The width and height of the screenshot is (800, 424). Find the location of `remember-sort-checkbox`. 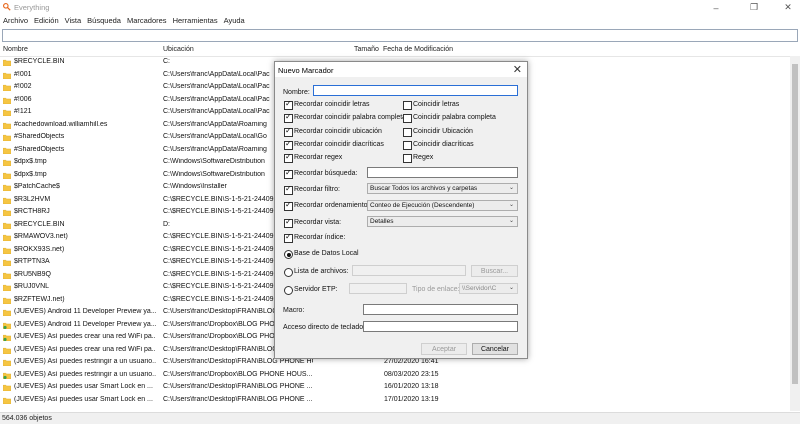

remember-sort-checkbox is located at coordinates (288, 205).